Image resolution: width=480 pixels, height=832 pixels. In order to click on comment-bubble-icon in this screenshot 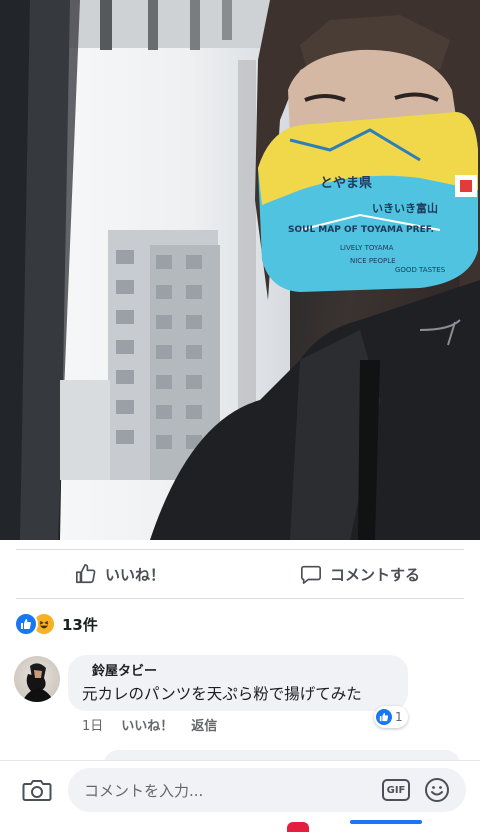, I will do `click(310, 574)`.